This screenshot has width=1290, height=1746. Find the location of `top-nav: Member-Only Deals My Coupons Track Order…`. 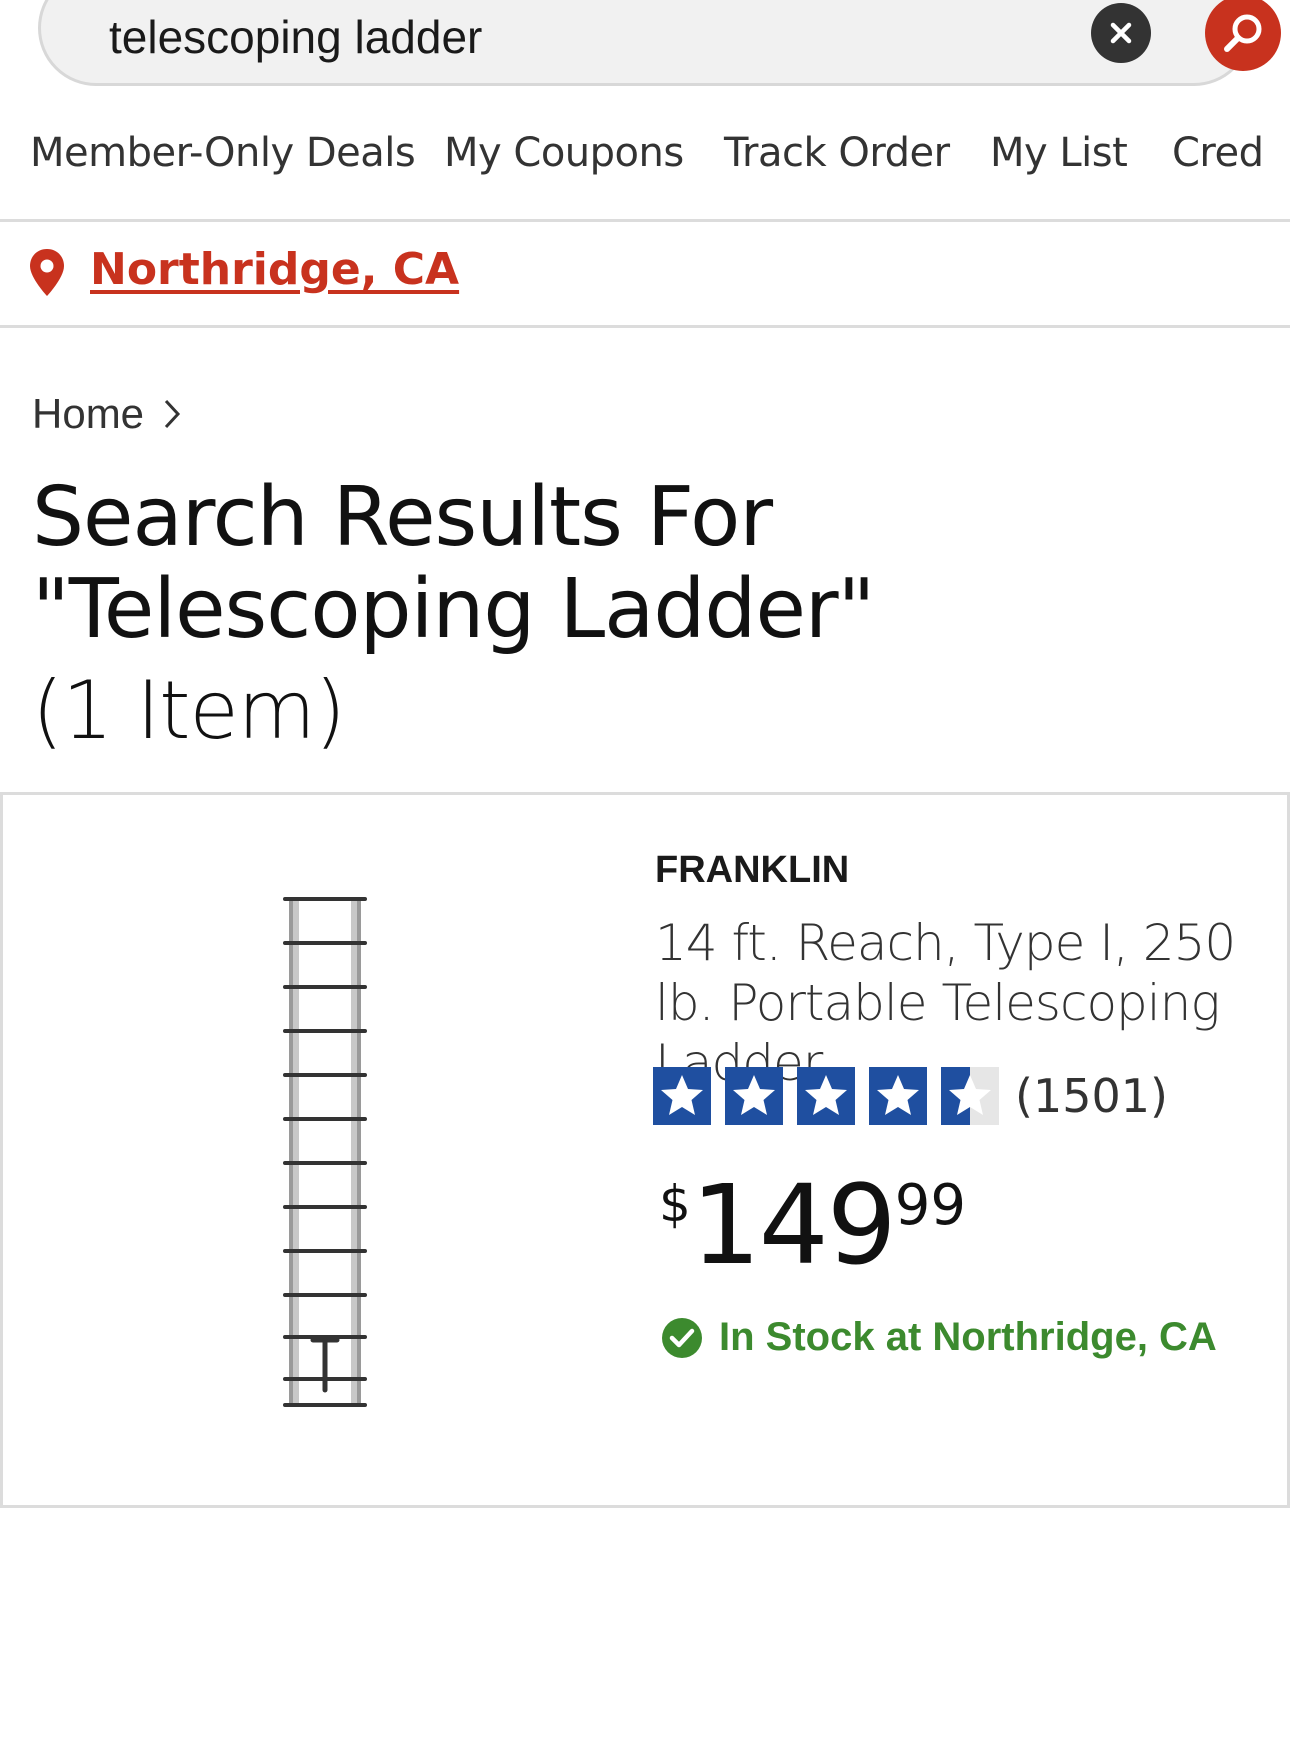

top-nav: Member-Only Deals My Coupons Track Order… is located at coordinates (645, 170).